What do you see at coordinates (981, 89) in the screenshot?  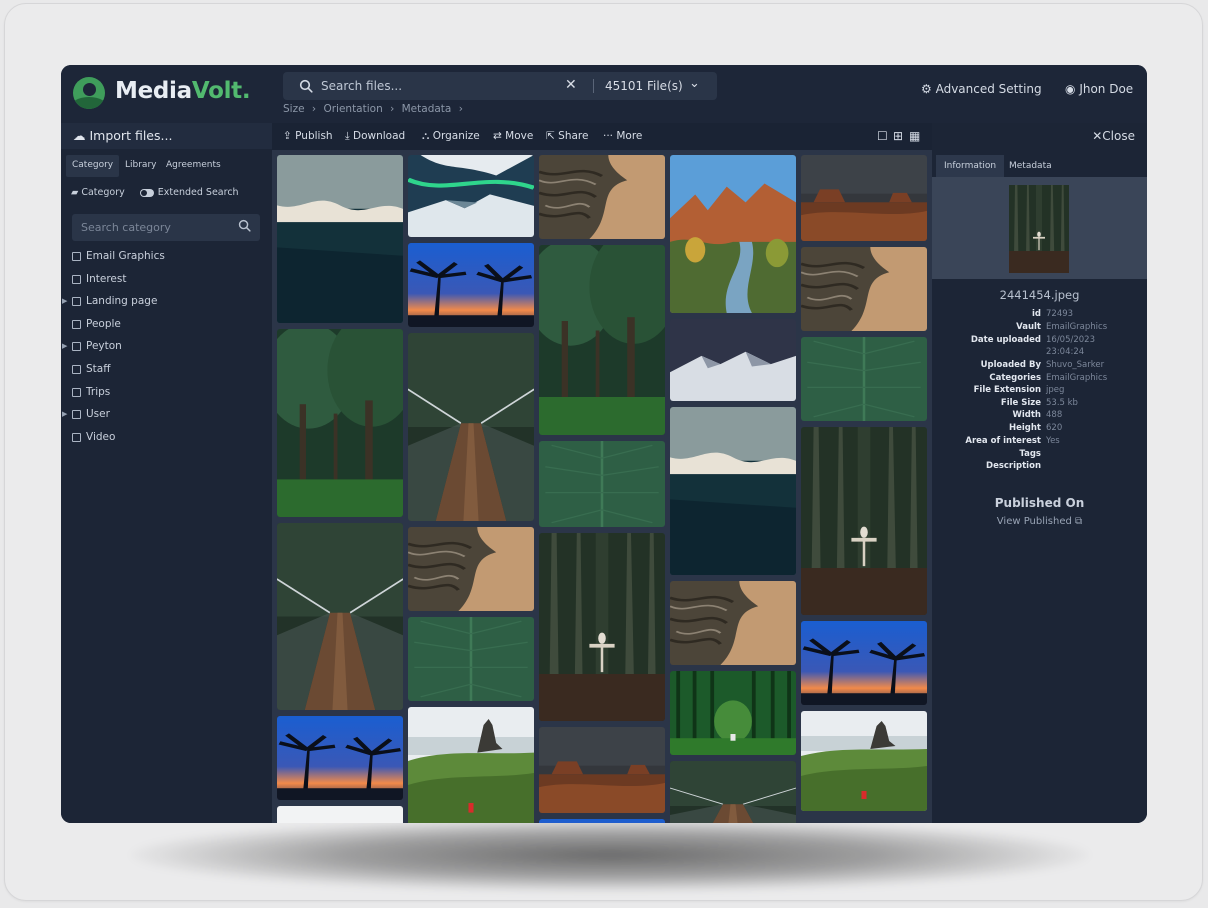 I see `advanced-setting-button: ⚙ Advanced Setting` at bounding box center [981, 89].